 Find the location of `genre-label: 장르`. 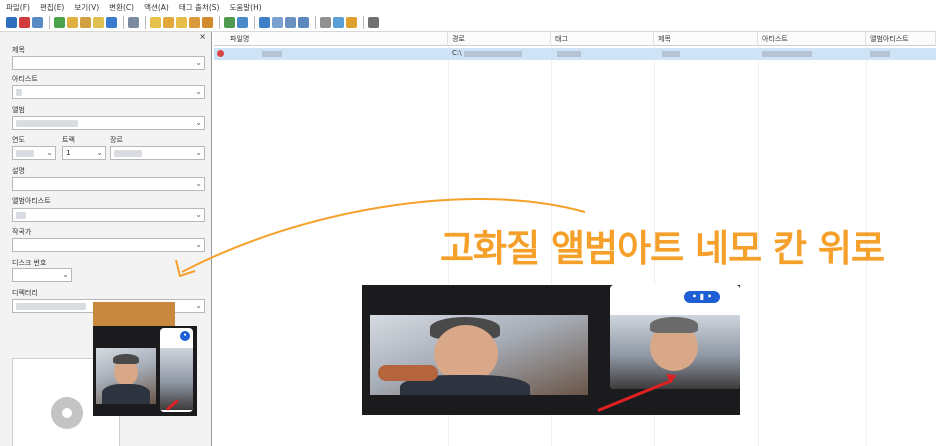

genre-label: 장르 is located at coordinates (116, 140).